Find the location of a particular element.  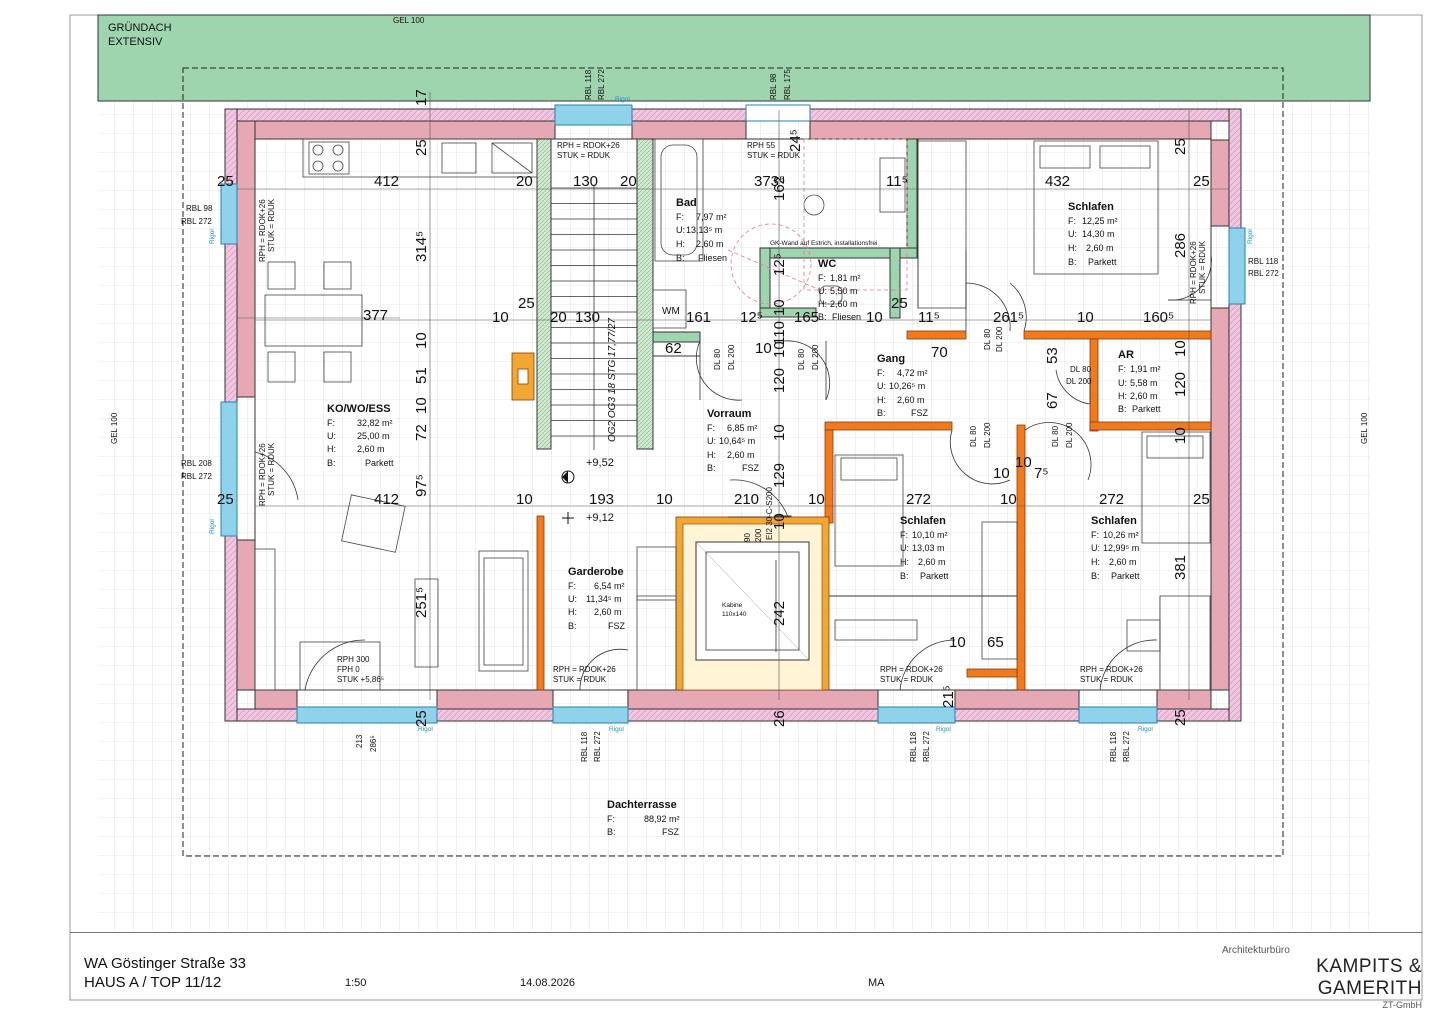

stair-label: OG2 OG3 18 STG 17,77/27 is located at coordinates (612, 380).